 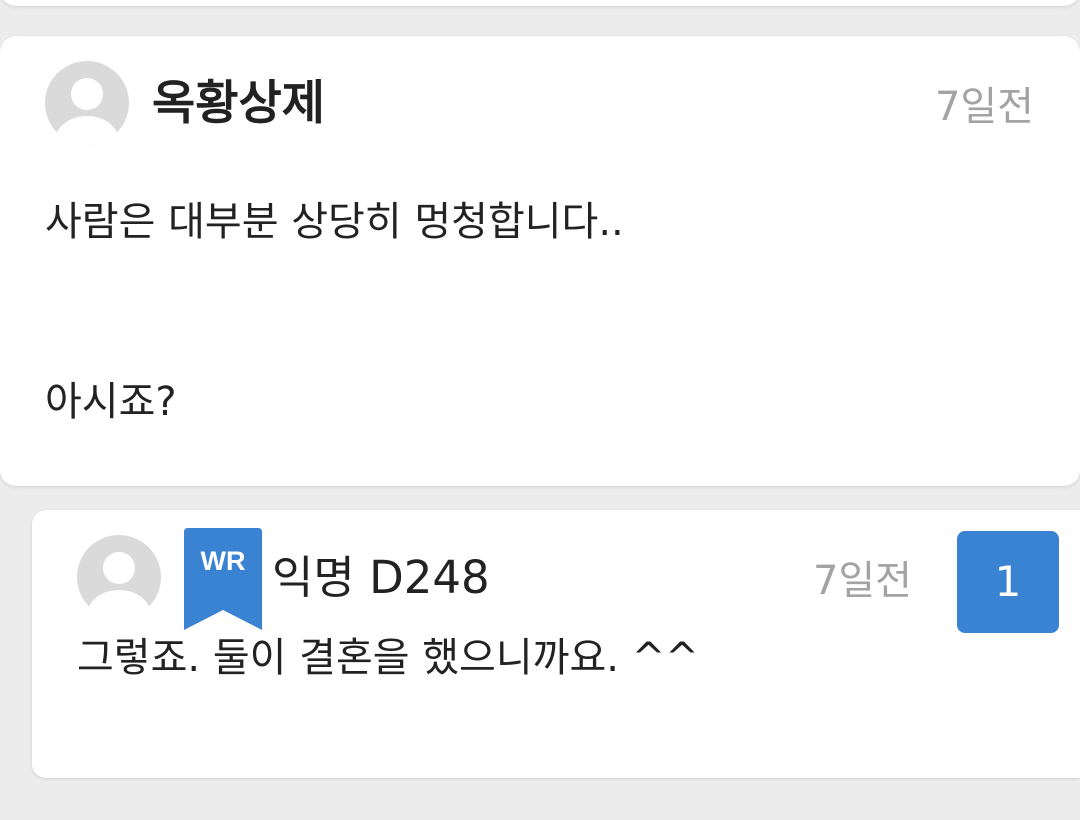 I want to click on reply-text: 그렇죠. 둘이 결혼을 했으니까요. ^^, so click(x=388, y=658).